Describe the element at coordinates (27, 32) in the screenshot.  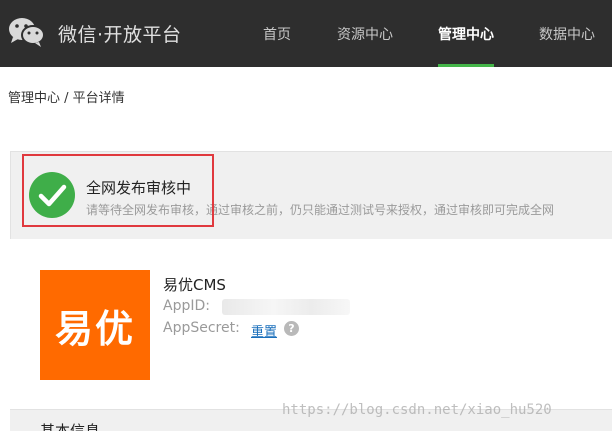
I see `wechat-logo-icon` at that location.